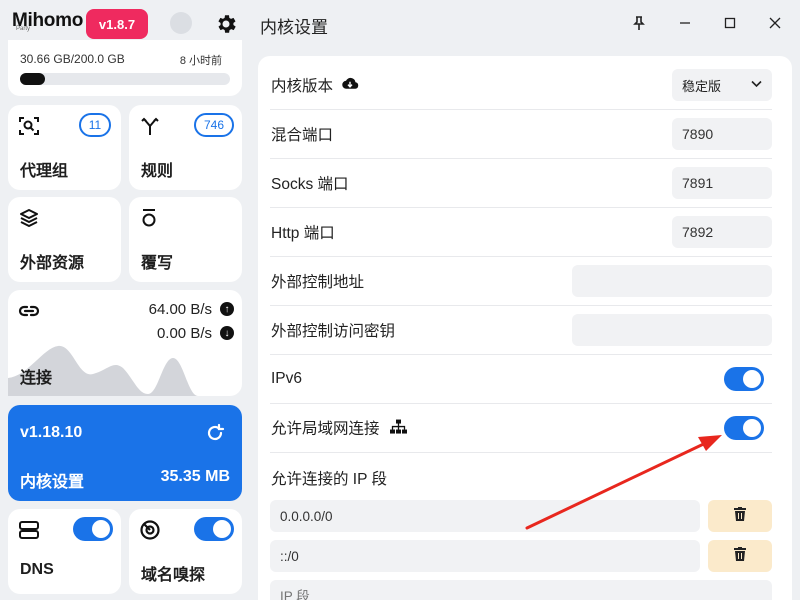  What do you see at coordinates (756, 85) in the screenshot?
I see `chevron-down-icon` at bounding box center [756, 85].